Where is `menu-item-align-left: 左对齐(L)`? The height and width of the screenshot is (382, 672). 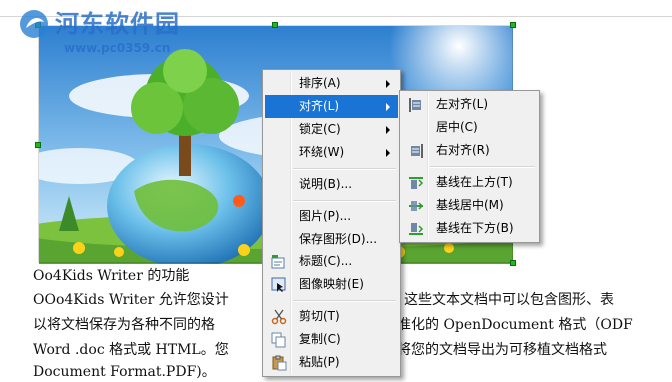
menu-item-align-left: 左对齐(L) is located at coordinates (469, 104).